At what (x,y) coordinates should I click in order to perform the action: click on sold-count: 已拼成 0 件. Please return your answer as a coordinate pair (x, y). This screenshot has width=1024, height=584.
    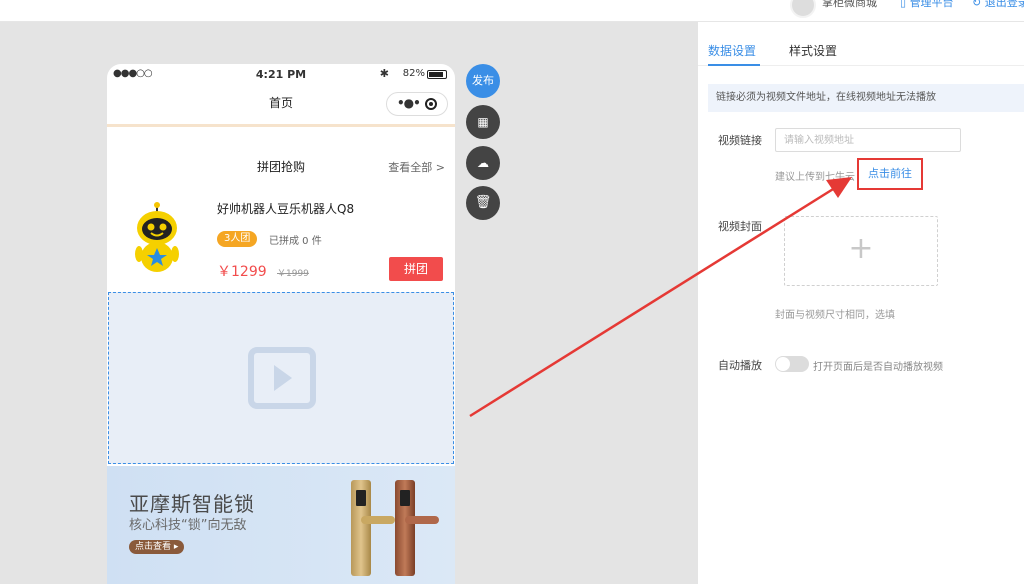
    Looking at the image, I should click on (295, 241).